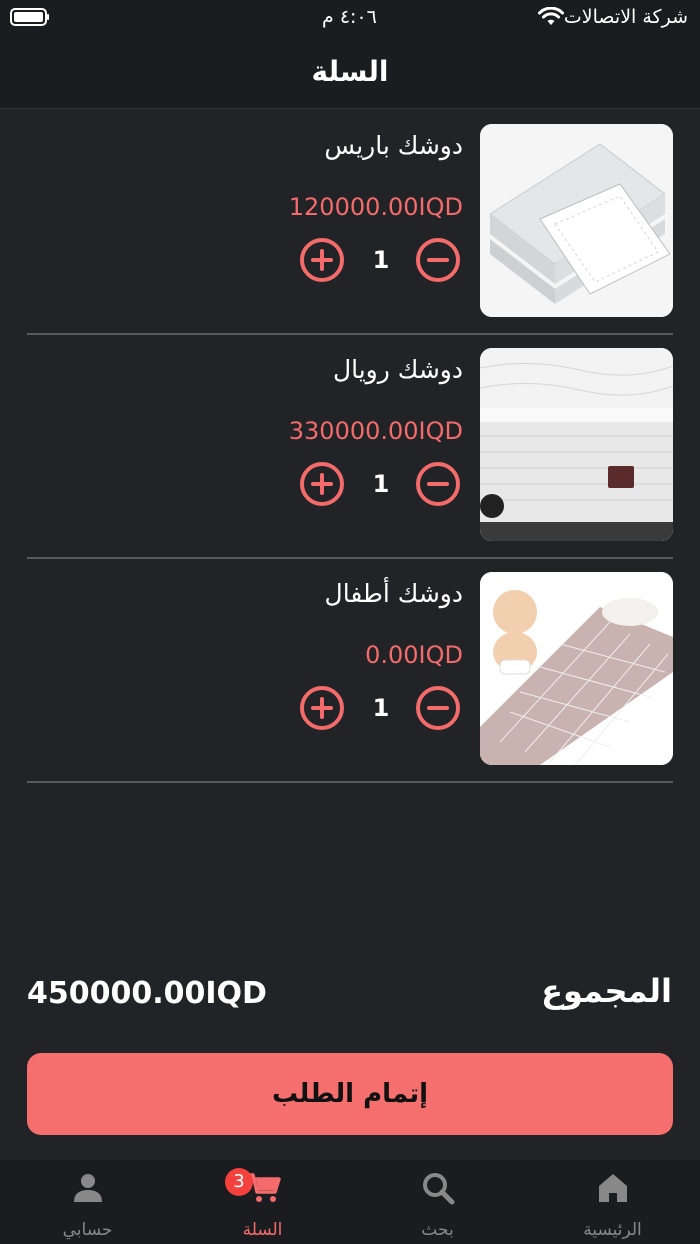  Describe the element at coordinates (550, 16) in the screenshot. I see `wifi-icon` at that location.